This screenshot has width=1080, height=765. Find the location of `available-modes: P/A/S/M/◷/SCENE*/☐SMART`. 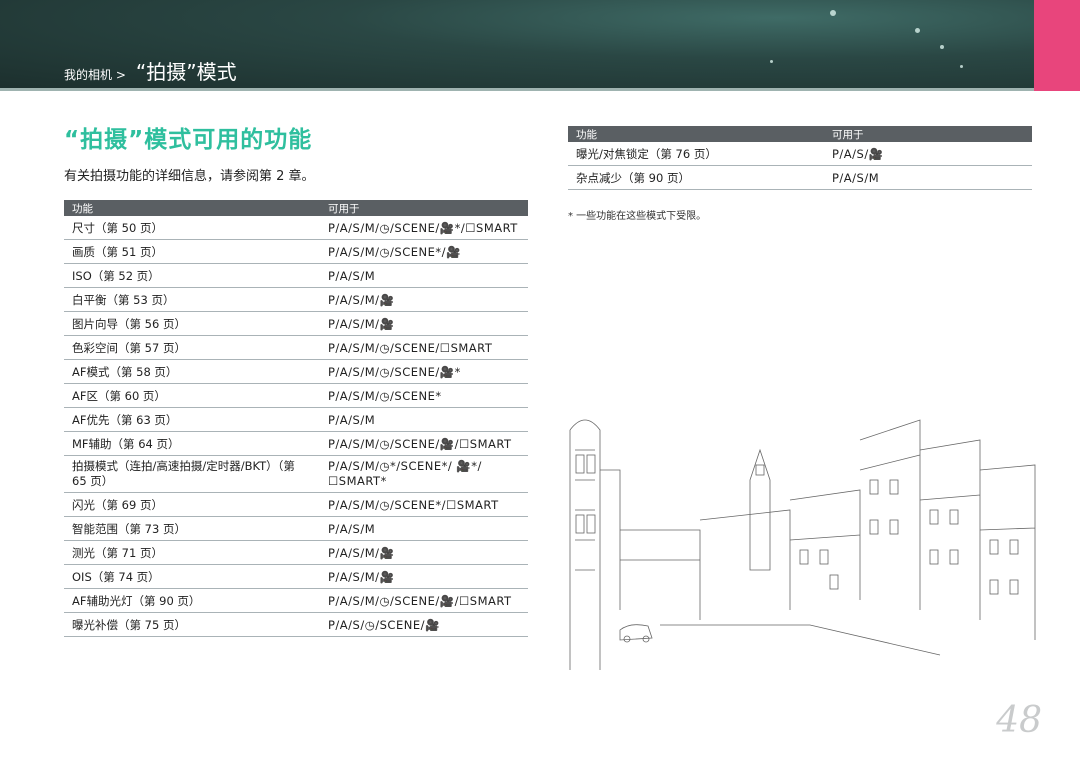

available-modes: P/A/S/M/◷/SCENE*/☐SMART is located at coordinates (424, 504).